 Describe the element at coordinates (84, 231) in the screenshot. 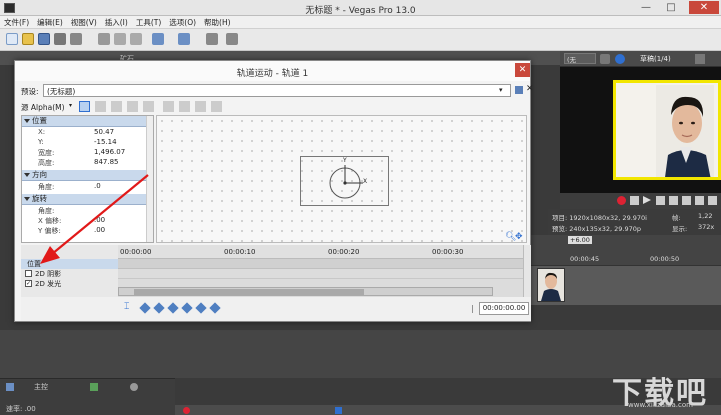

I see `param-row: Y 偏移: .00` at that location.